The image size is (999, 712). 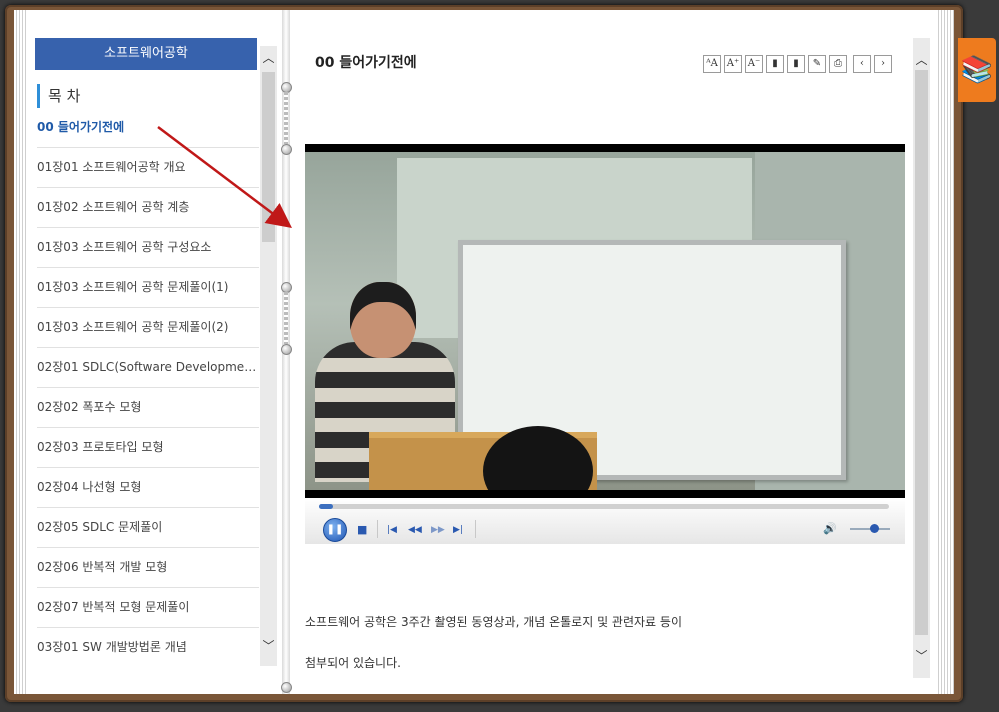 I want to click on video-letterbox, so click(x=605, y=494).